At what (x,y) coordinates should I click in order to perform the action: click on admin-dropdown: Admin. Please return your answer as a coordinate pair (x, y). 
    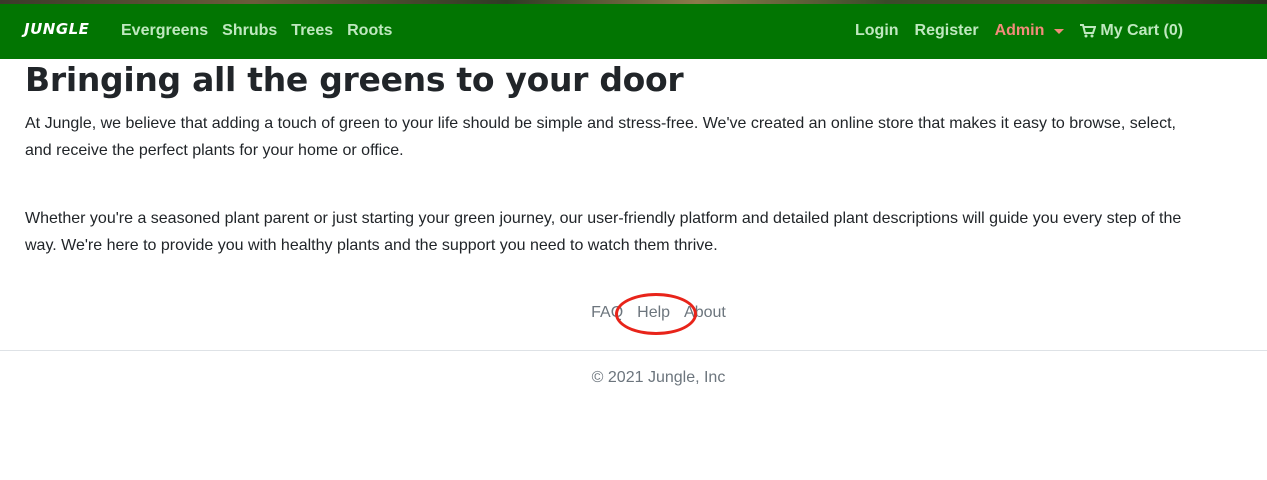
    Looking at the image, I should click on (1030, 31).